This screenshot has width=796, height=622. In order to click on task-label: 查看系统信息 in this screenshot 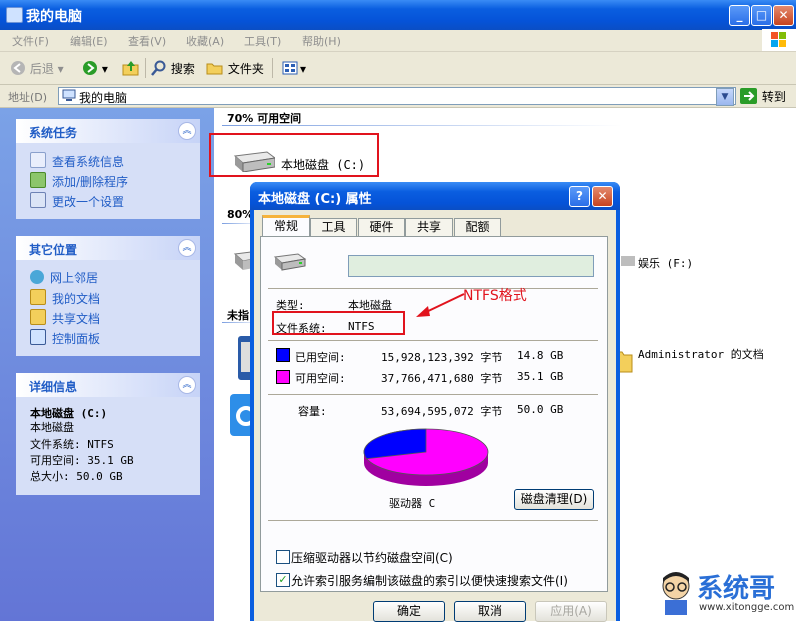, I will do `click(88, 162)`.